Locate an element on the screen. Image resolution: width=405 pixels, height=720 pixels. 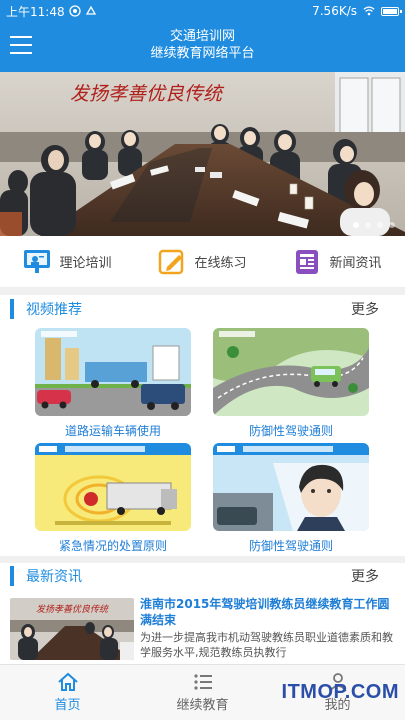
video-card: 道路运输车辆使用 is located at coordinates (113, 383).